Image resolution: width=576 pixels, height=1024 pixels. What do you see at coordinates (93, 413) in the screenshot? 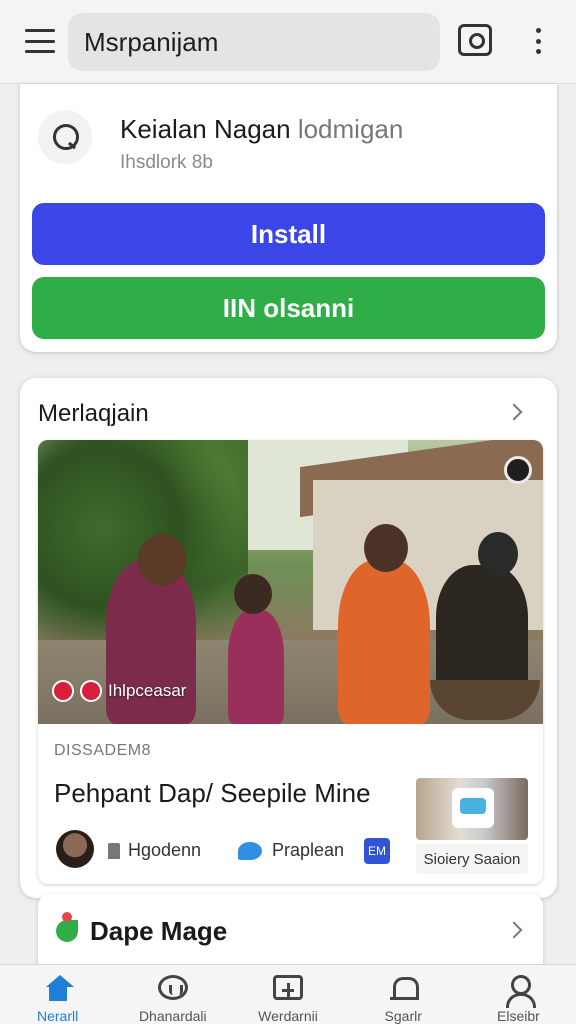
I see `section-title: Merlaqjain` at bounding box center [93, 413].